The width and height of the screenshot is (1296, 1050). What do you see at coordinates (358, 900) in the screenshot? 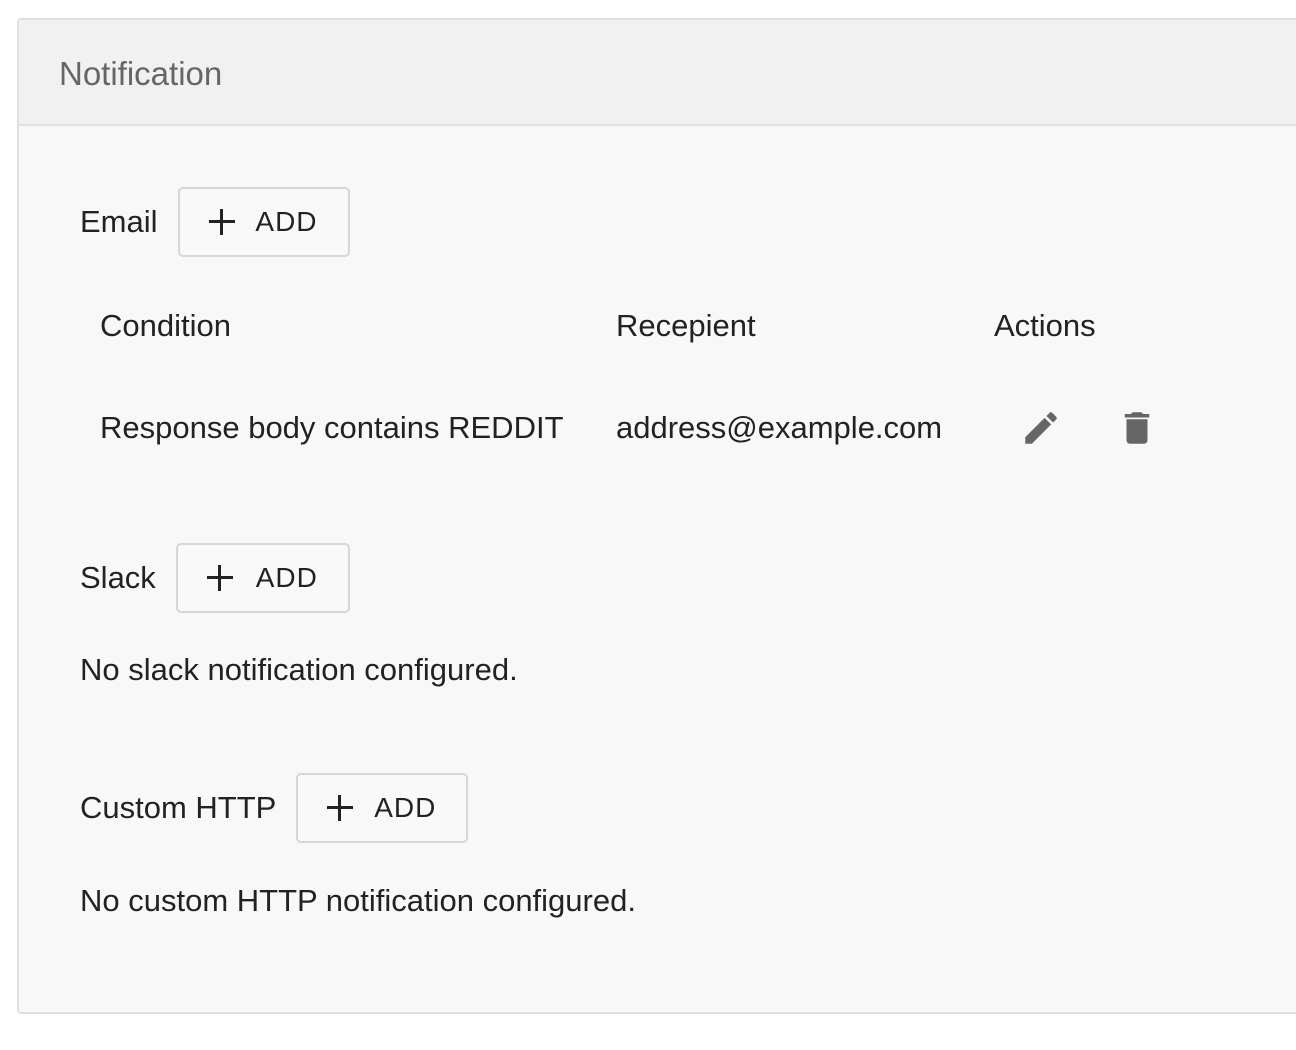
I see `custom-http-empty-message: No custom HTTP notification configured.` at bounding box center [358, 900].